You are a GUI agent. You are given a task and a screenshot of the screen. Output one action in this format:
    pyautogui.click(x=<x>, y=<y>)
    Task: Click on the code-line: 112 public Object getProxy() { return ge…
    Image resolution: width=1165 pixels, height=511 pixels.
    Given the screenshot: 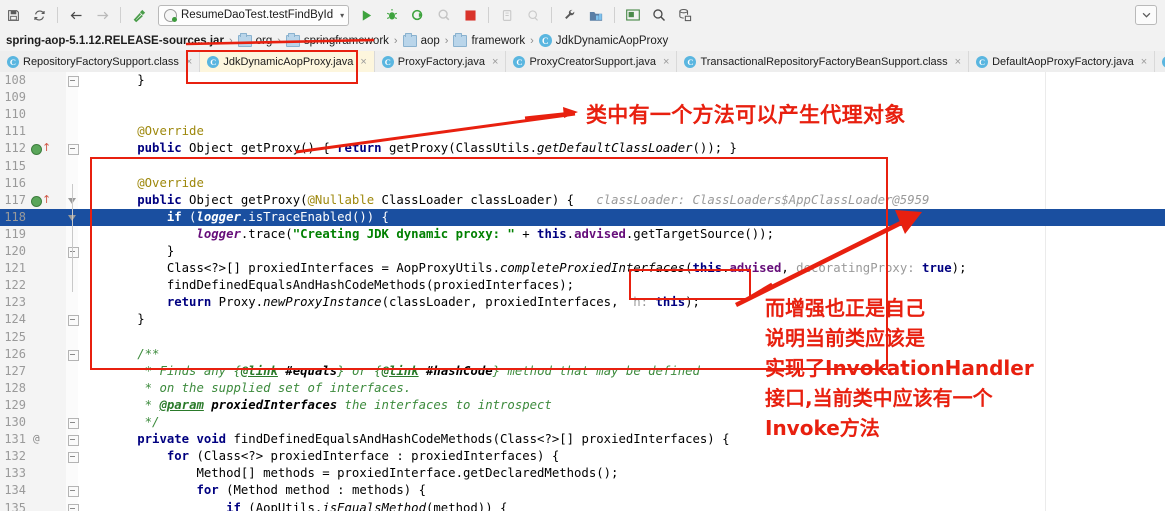 What is the action you would take?
    pyautogui.click(x=582, y=148)
    